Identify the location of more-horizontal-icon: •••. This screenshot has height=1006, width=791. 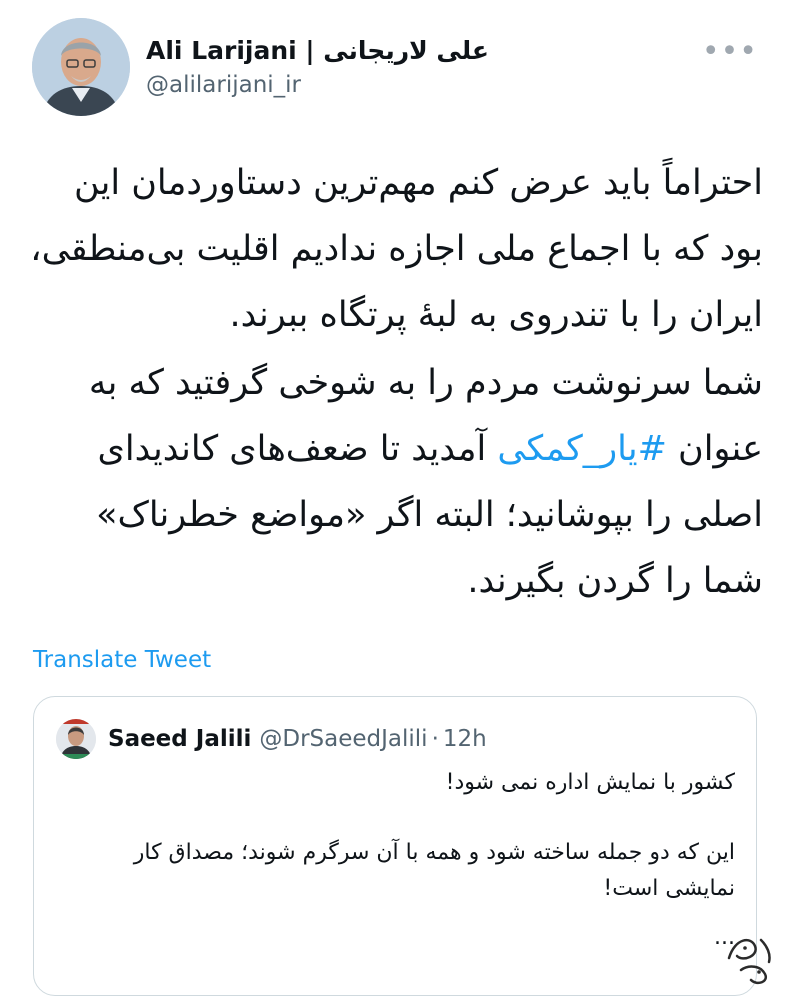
(730, 52).